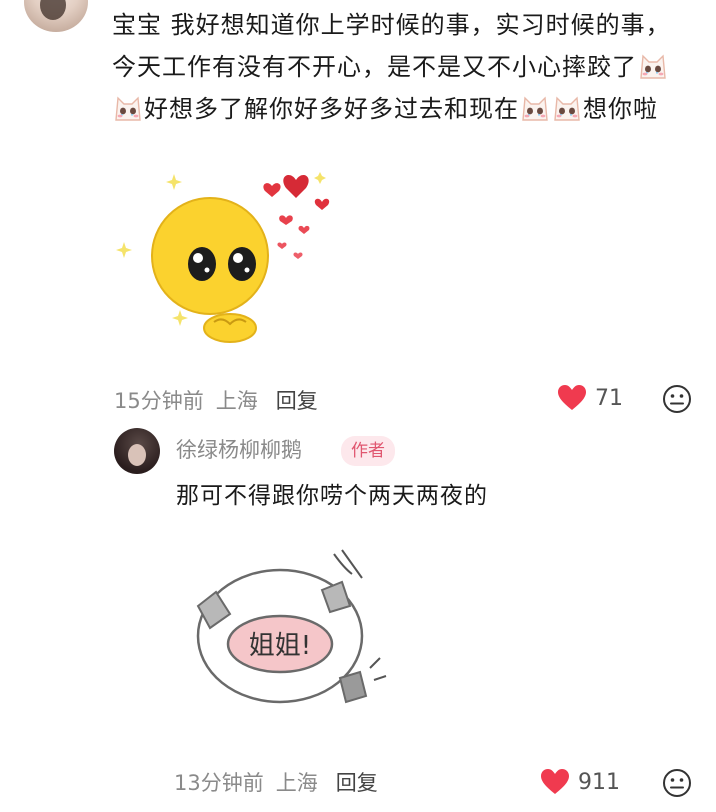  What do you see at coordinates (620, 109) in the screenshot?
I see `main-comment-line-3b: 想你啦` at bounding box center [620, 109].